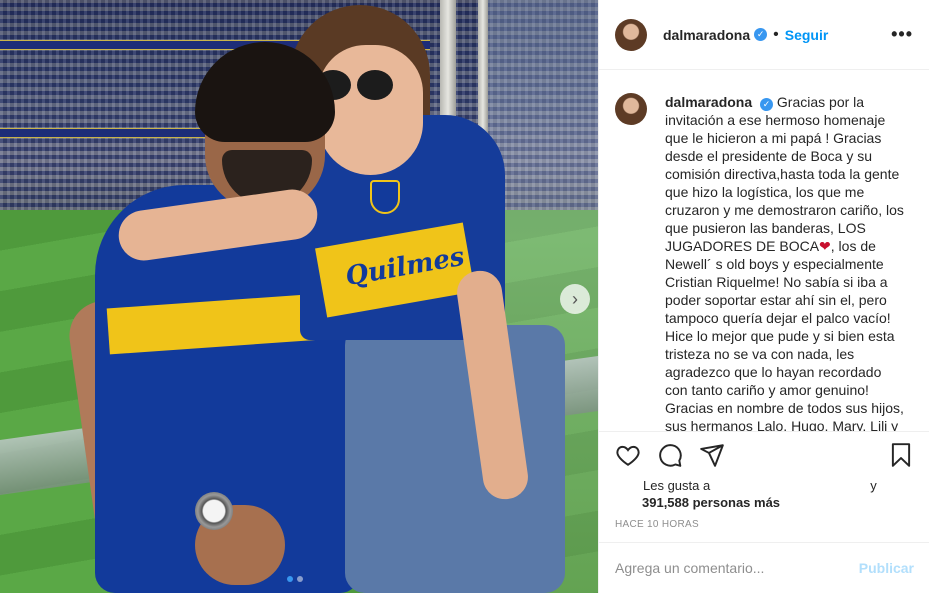 Image resolution: width=929 pixels, height=593 pixels. What do you see at coordinates (769, 156) in the screenshot?
I see `caption-line: desde el presidente de Boca y su` at bounding box center [769, 156].